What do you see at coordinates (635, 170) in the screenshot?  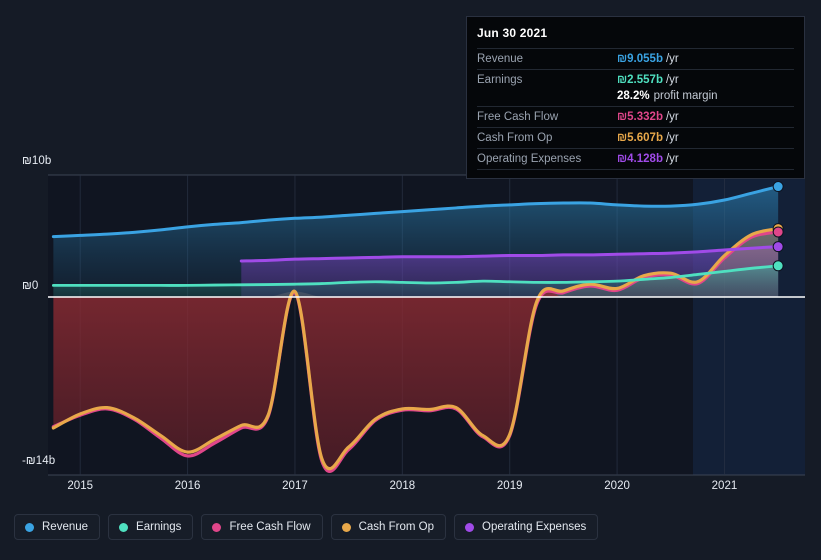 I see `tooltip-bottom-rule` at bounding box center [635, 170].